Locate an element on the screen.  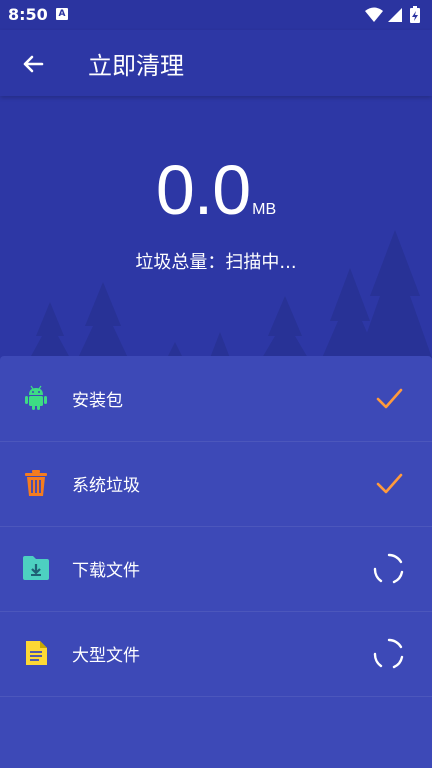
document-icon is located at coordinates (36, 653).